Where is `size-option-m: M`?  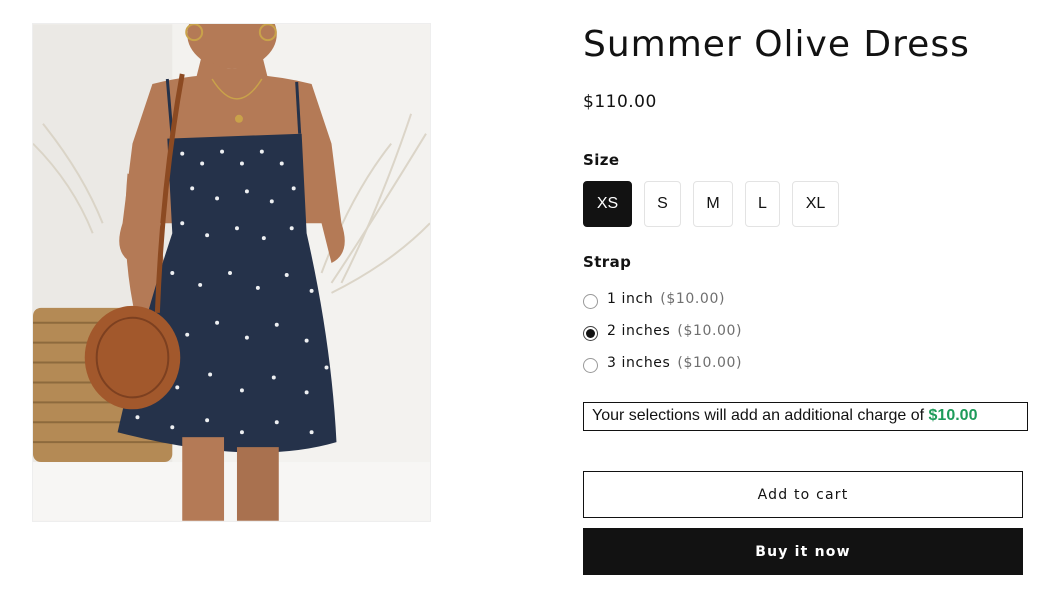
size-option-m: M is located at coordinates (713, 204).